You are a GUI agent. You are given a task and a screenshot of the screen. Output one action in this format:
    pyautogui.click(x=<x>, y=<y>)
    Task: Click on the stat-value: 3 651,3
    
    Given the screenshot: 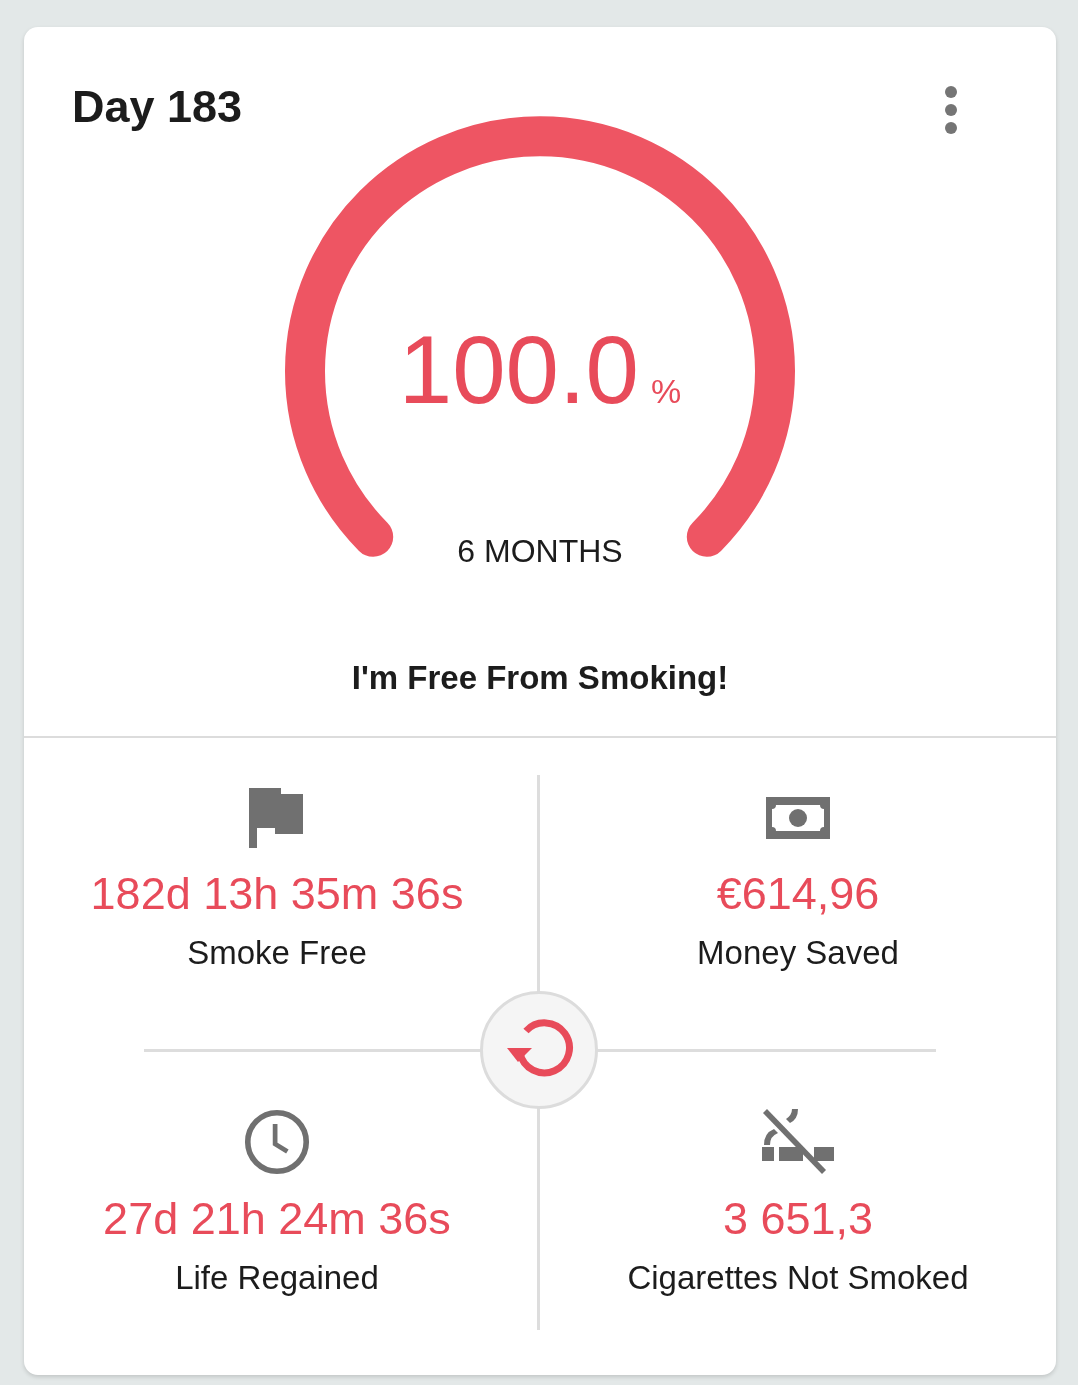 What is the action you would take?
    pyautogui.click(x=798, y=1219)
    